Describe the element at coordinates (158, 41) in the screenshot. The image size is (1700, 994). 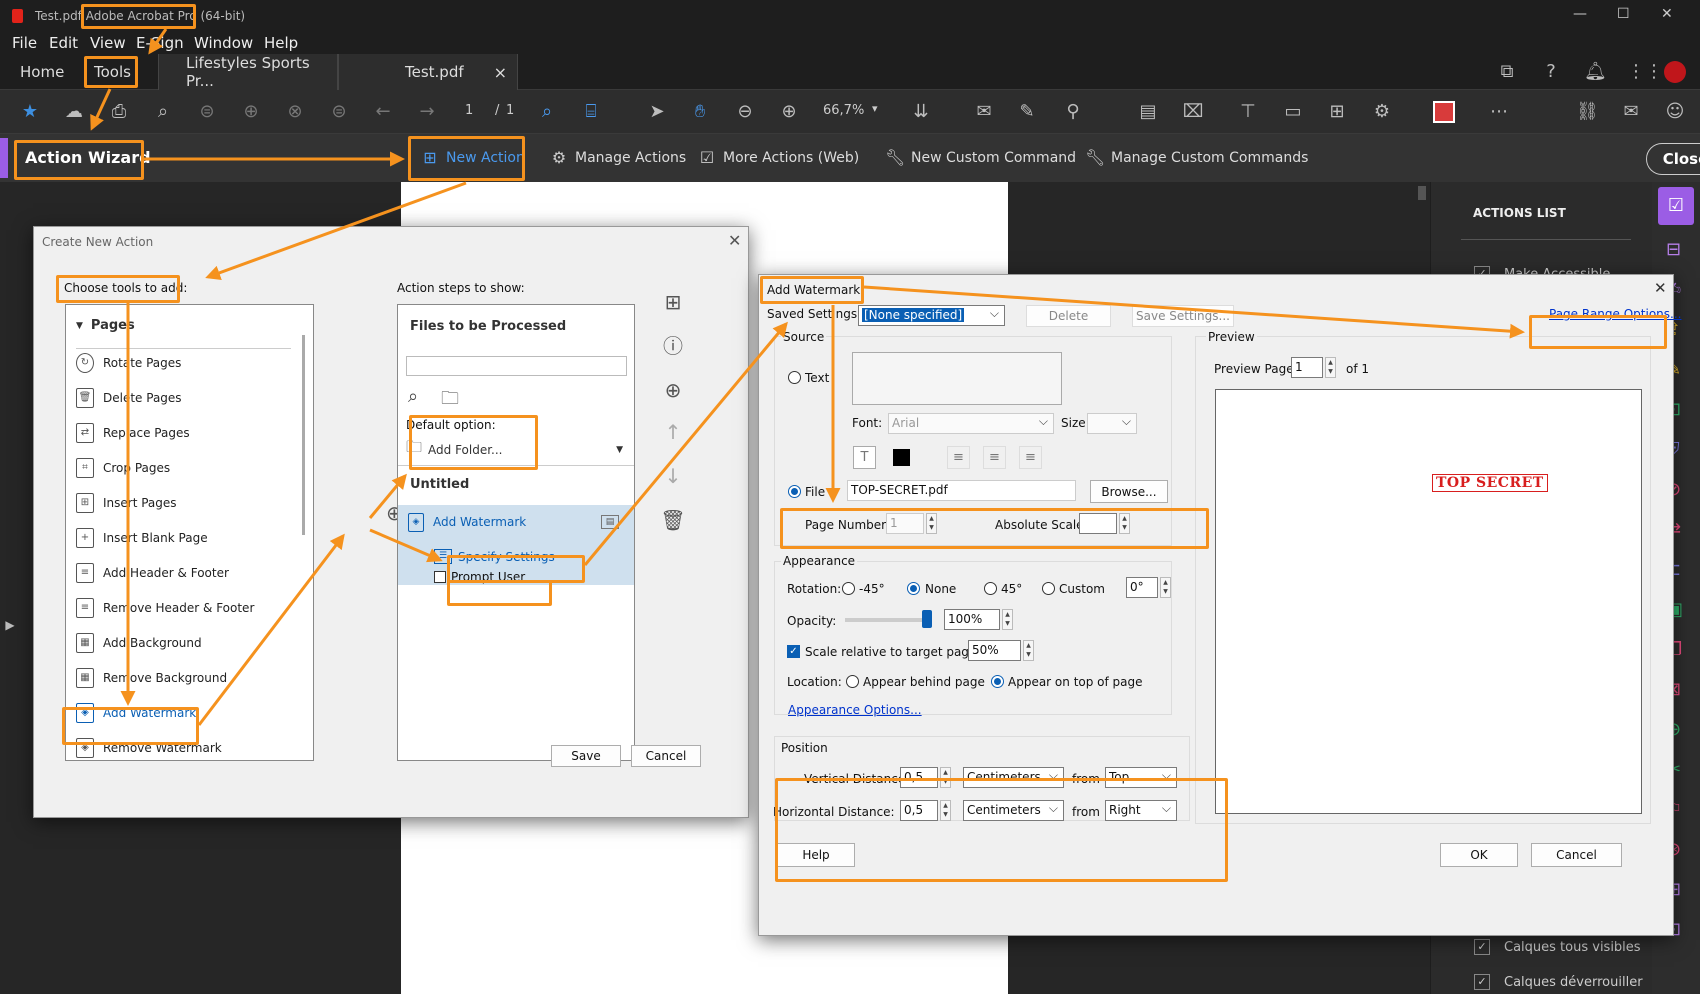
I see `arrow-app-to-tools` at that location.